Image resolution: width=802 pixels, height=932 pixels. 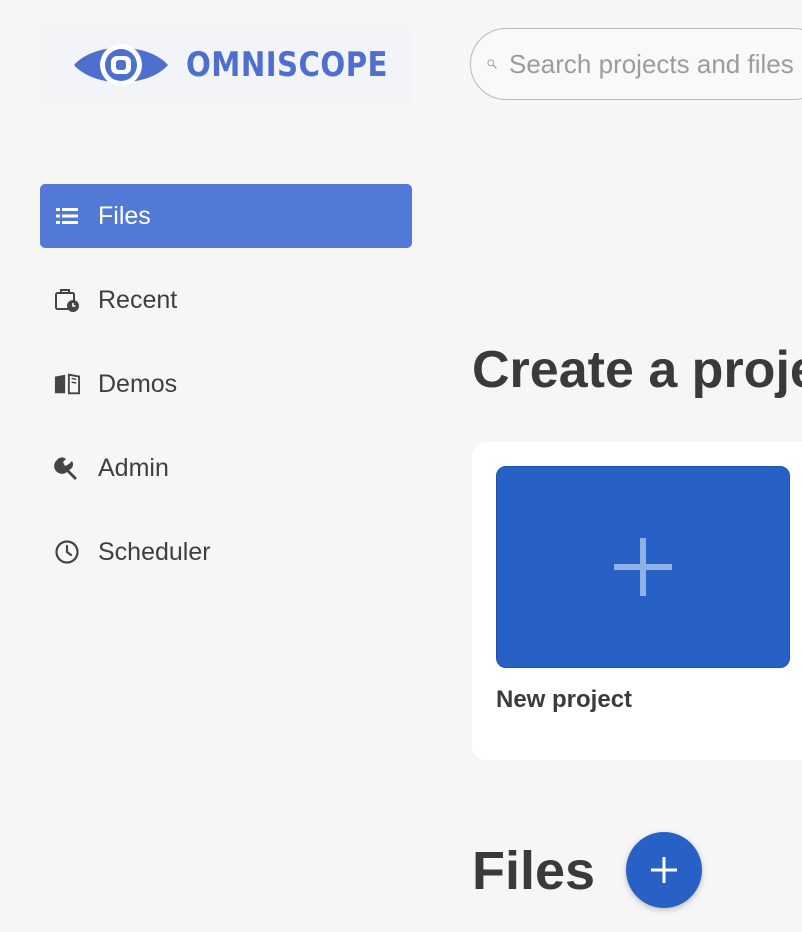 What do you see at coordinates (67, 384) in the screenshot?
I see `open-book-icon` at bounding box center [67, 384].